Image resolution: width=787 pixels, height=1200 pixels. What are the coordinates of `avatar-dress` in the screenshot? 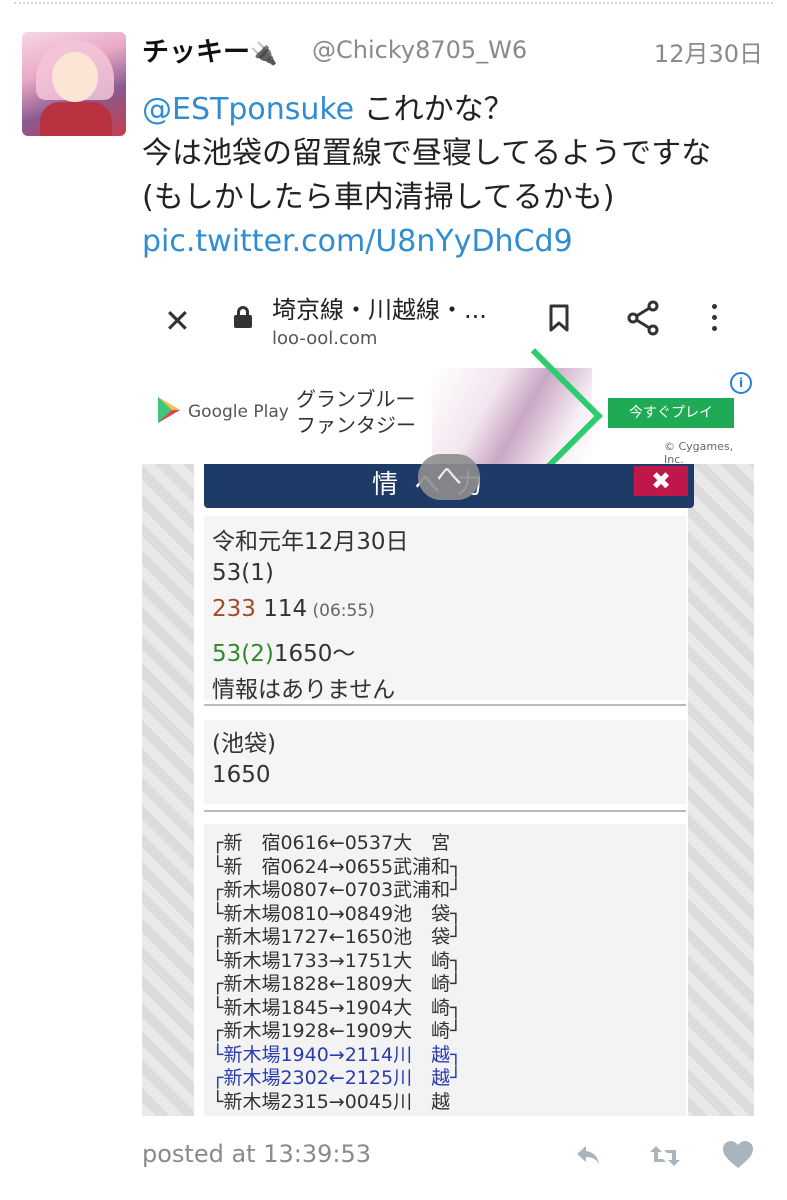 It's located at (76, 119).